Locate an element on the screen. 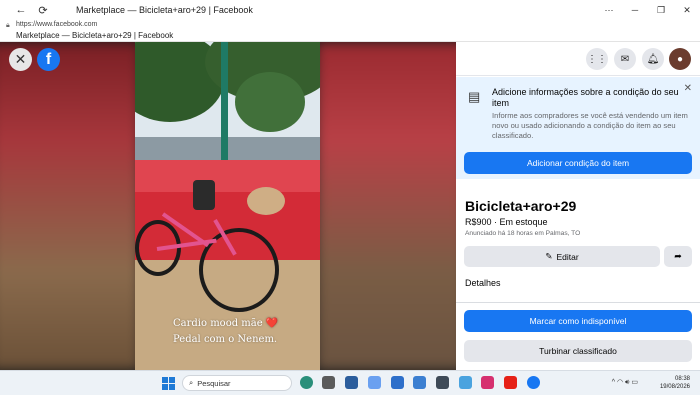 The image size is (700, 395). photos-icon is located at coordinates (465, 382).